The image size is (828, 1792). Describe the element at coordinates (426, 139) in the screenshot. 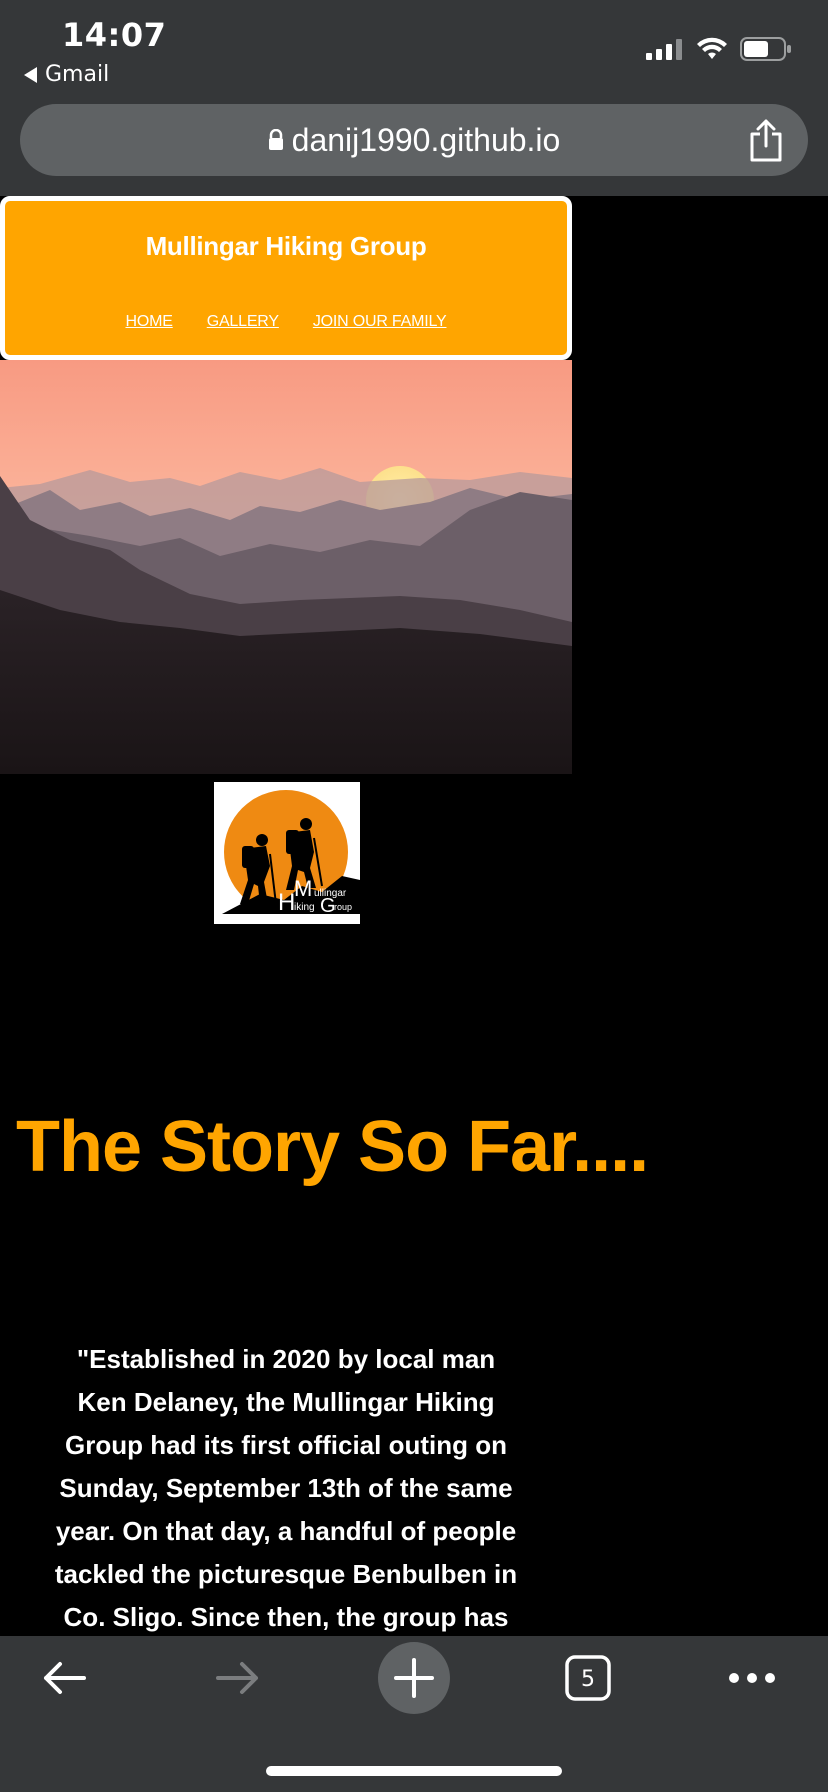

I see `url-text: danij1990.github.io` at that location.